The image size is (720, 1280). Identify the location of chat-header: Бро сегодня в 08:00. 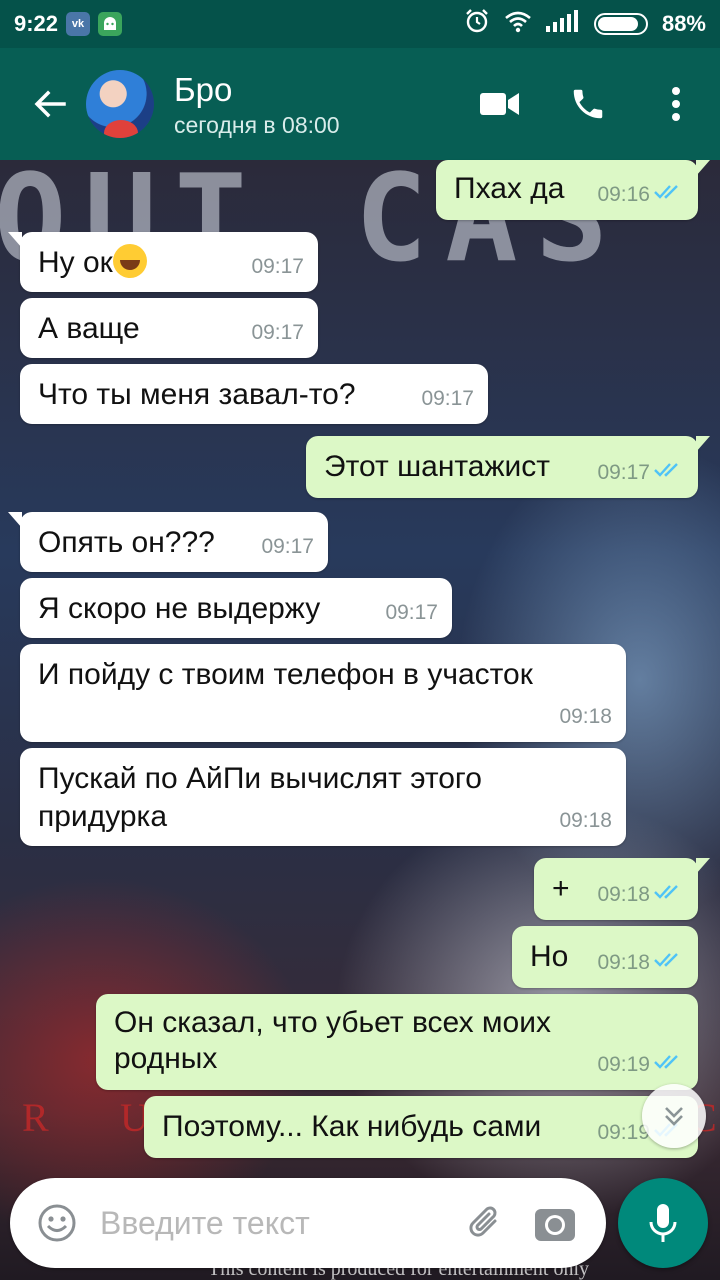
(360, 104).